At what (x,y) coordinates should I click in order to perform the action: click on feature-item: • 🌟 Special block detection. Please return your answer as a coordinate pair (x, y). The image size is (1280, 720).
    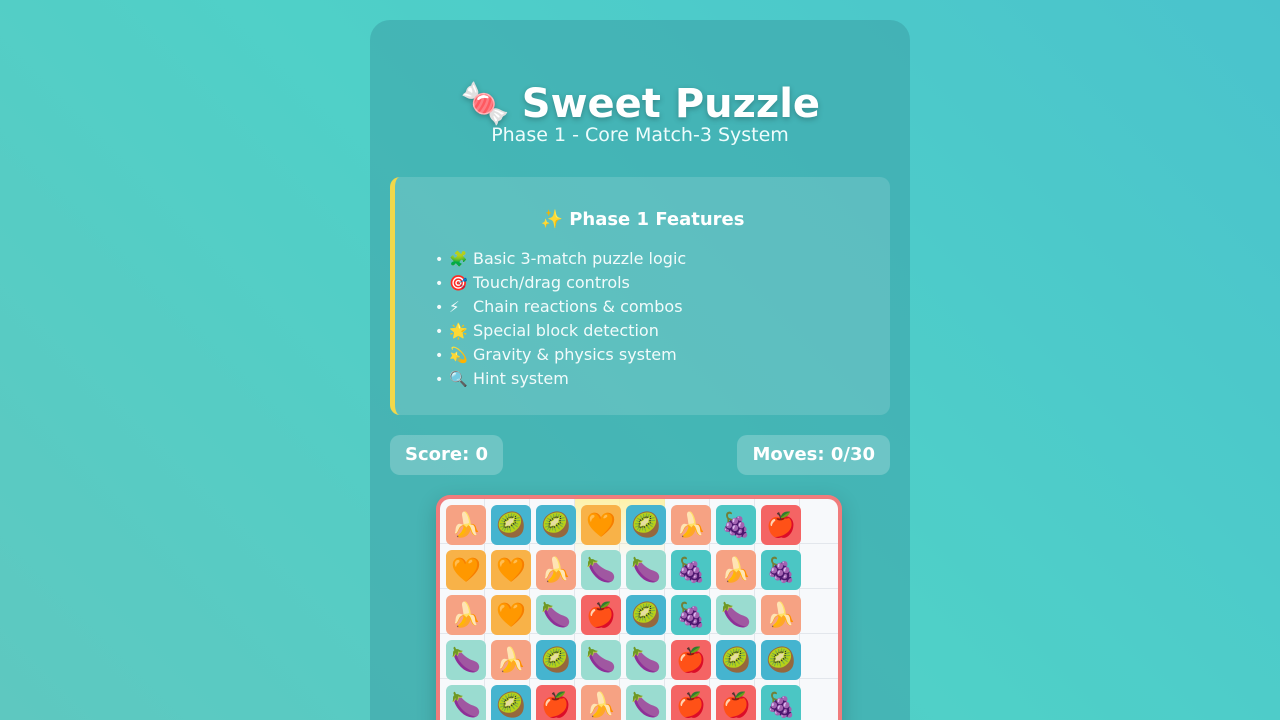
    Looking at the image, I should click on (560, 331).